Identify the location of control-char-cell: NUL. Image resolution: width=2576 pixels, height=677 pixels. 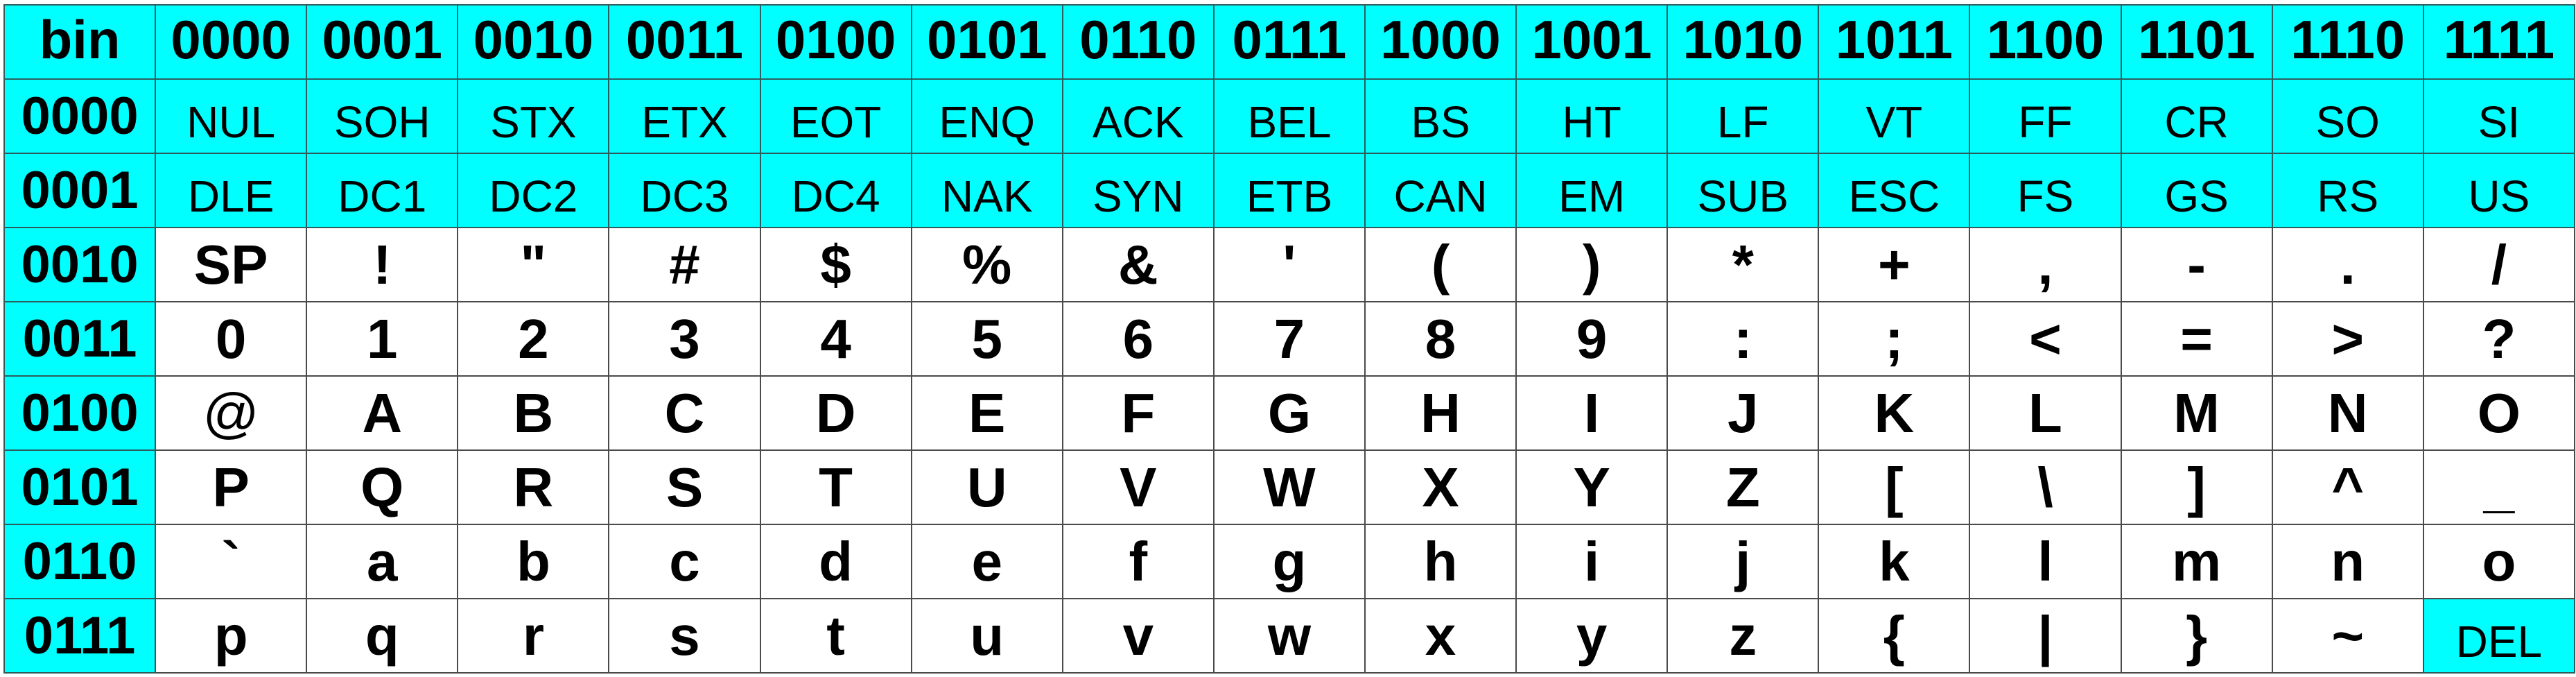
(231, 116).